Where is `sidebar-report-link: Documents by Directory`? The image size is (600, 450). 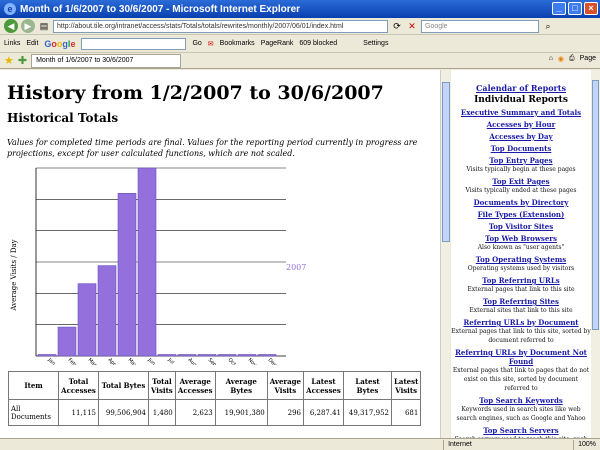 sidebar-report-link: Documents by Directory is located at coordinates (521, 202).